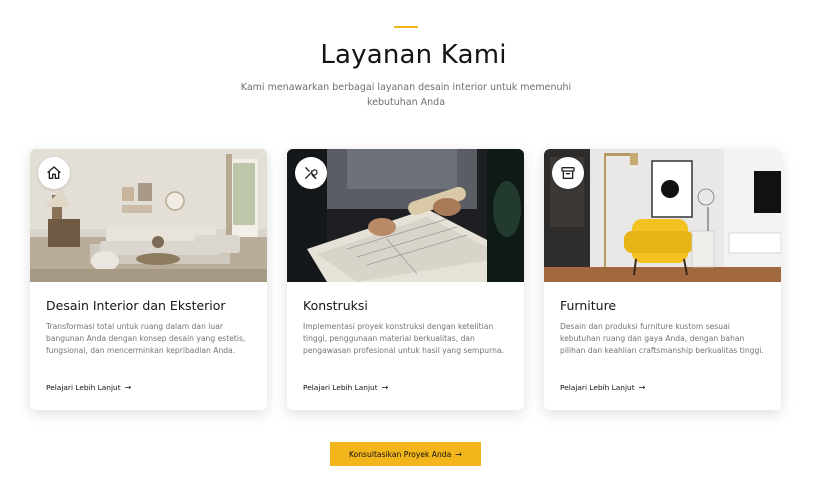 The height and width of the screenshot is (499, 827). I want to click on title-accent-line, so click(406, 27).